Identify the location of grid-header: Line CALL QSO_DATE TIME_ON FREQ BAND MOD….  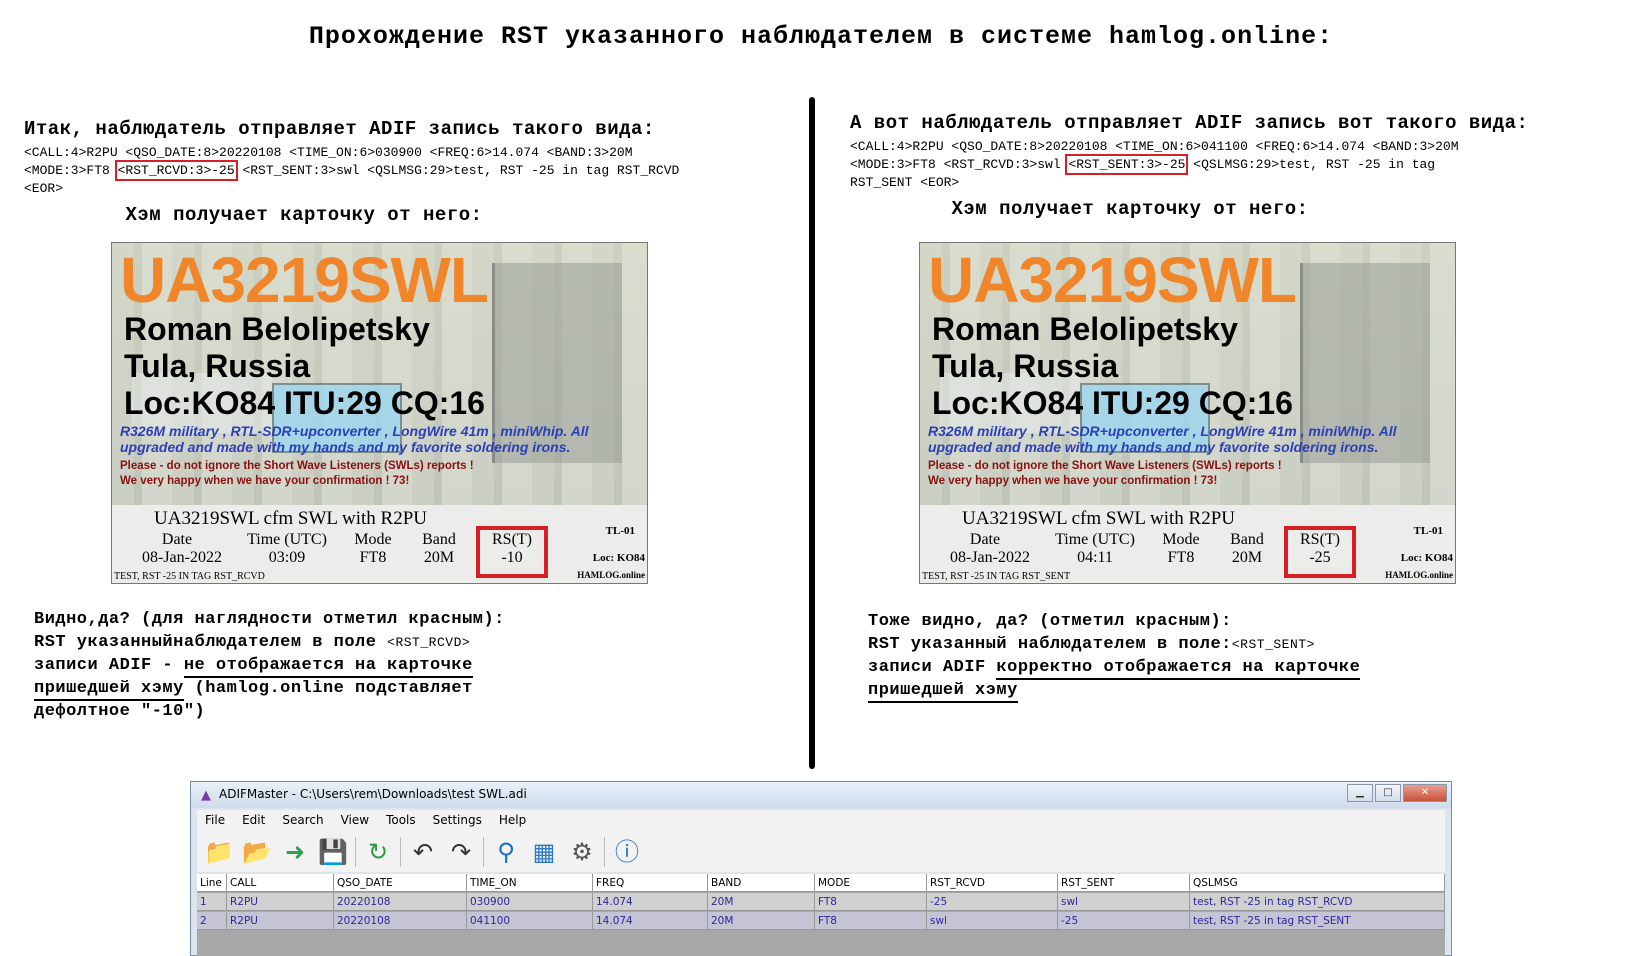
(821, 883).